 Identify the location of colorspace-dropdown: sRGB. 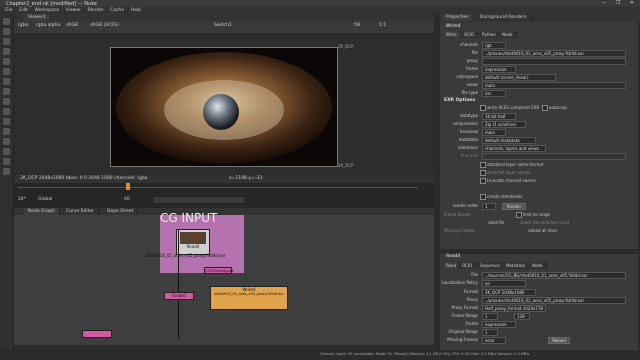
(72, 25).